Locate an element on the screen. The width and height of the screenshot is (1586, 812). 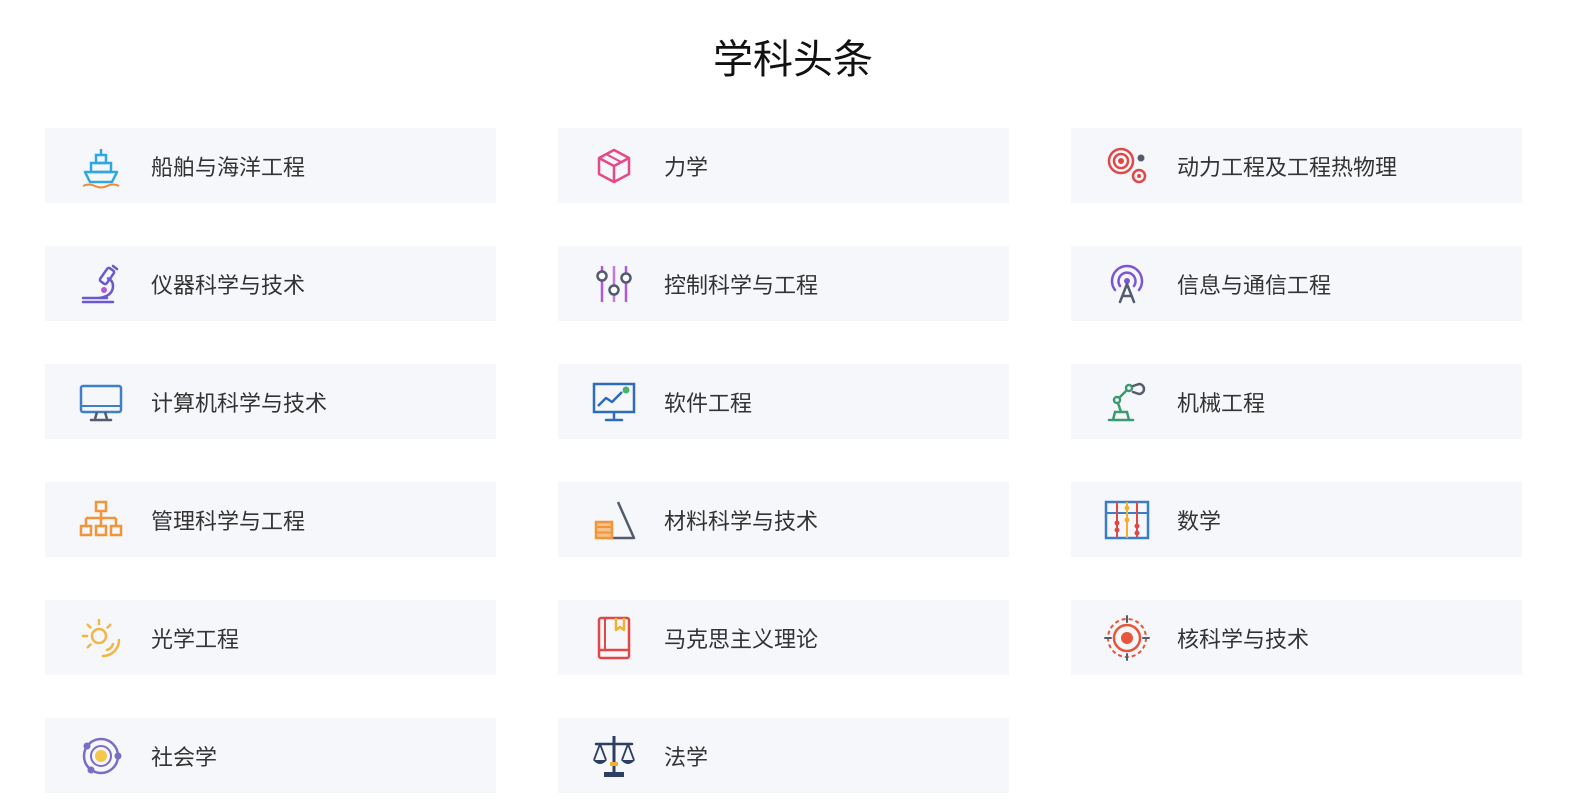
subject-card-power-engineering: 动力工程及工程热物理 is located at coordinates (1296, 165).